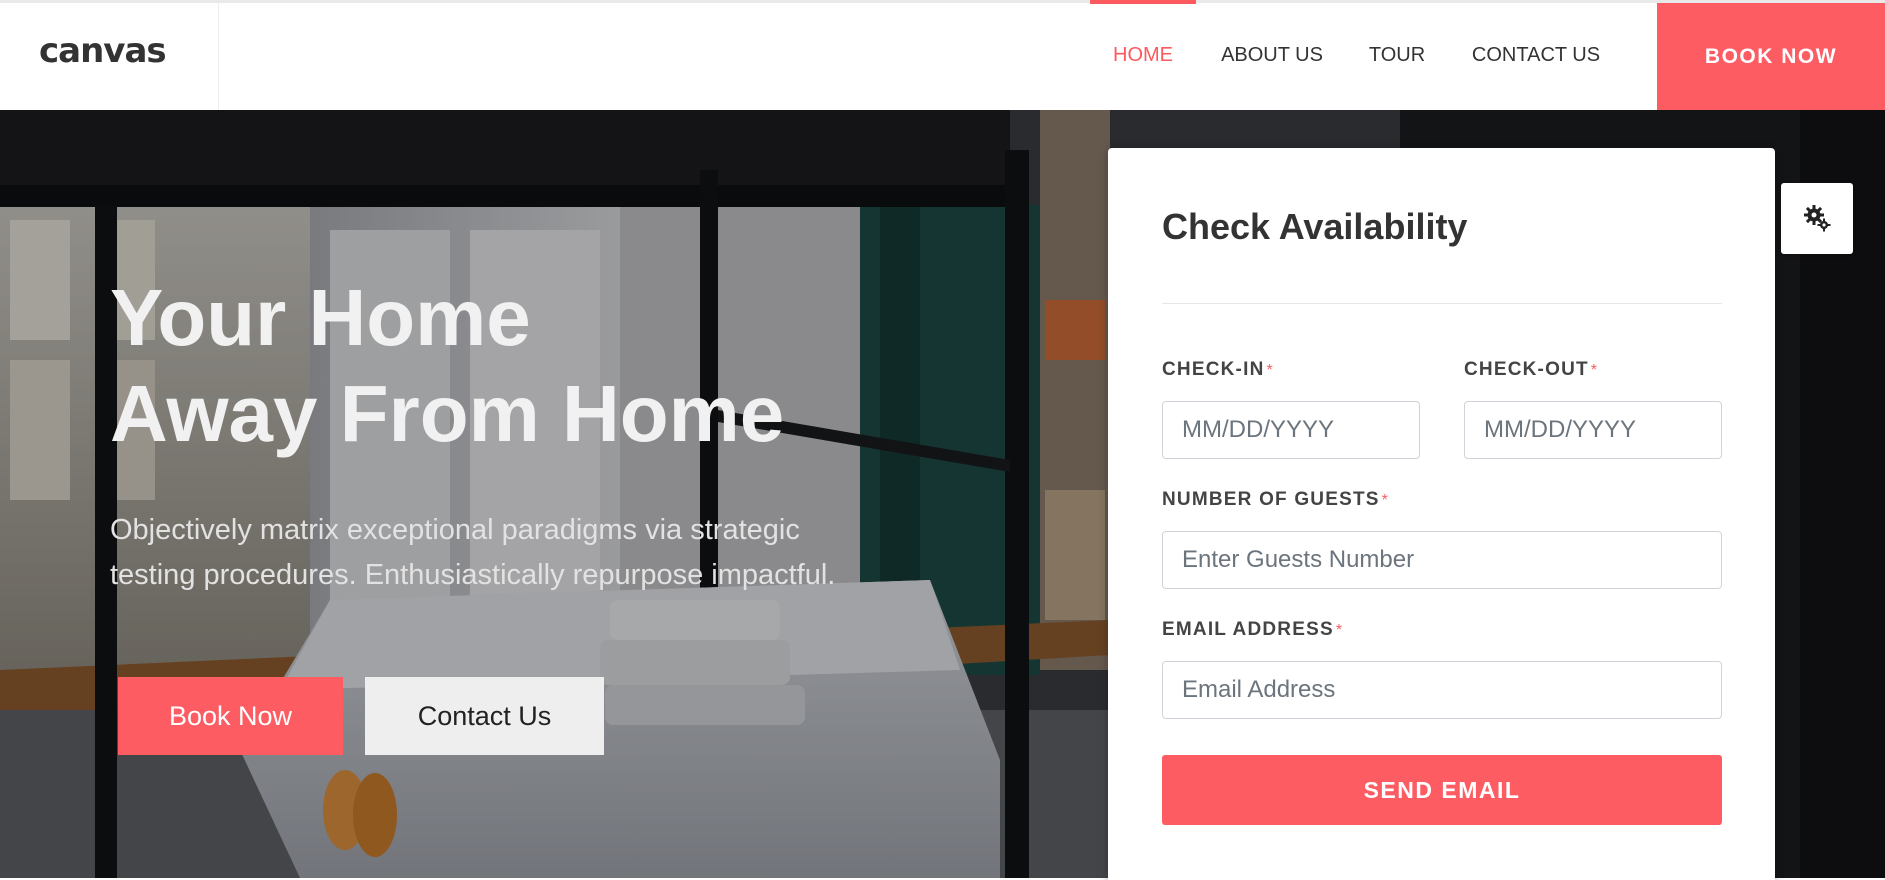  What do you see at coordinates (1442, 790) in the screenshot?
I see `send-email-button: SEND EMAIL` at bounding box center [1442, 790].